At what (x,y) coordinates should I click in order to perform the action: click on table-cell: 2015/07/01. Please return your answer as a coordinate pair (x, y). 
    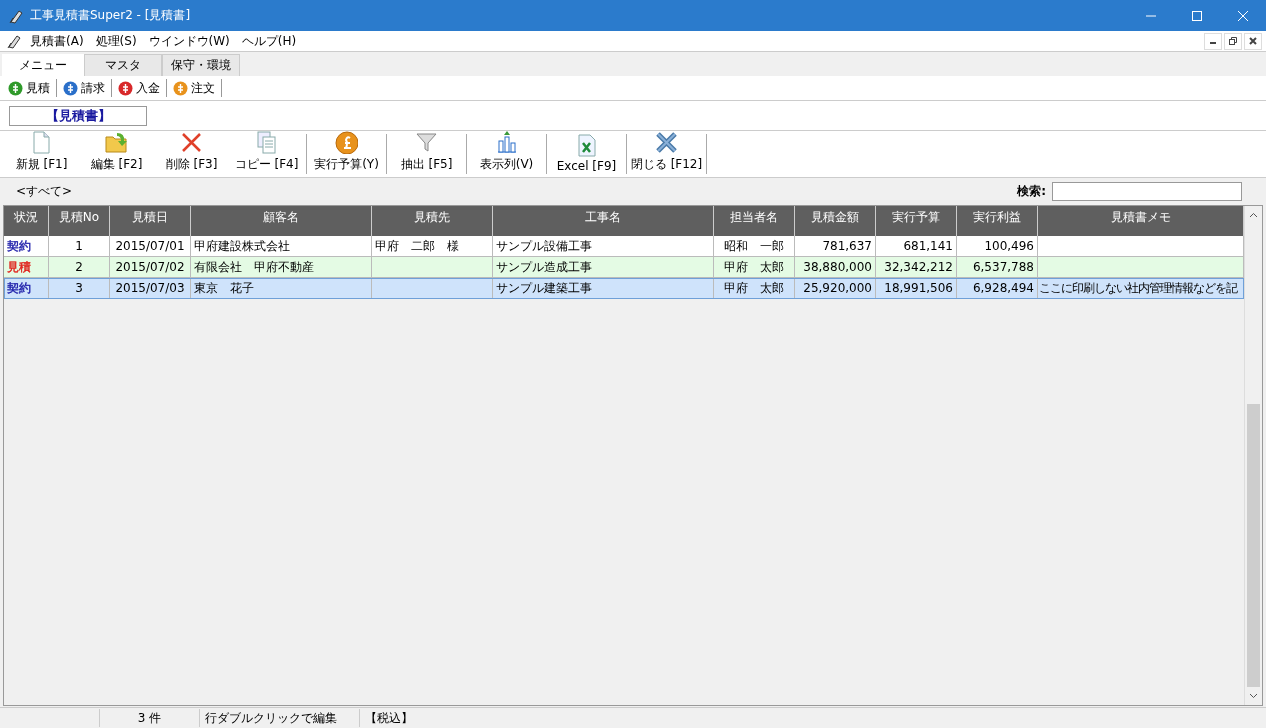
    Looking at the image, I should click on (150, 246).